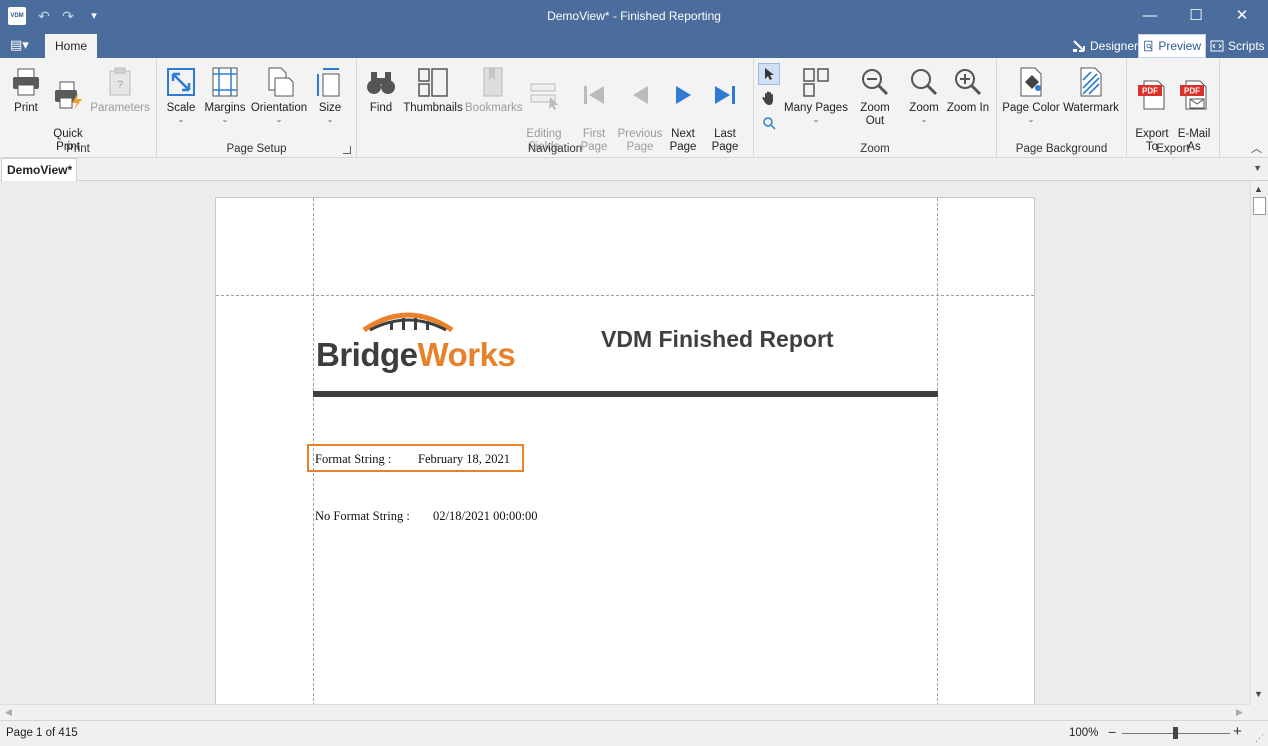 This screenshot has height=746, width=1268. I want to click on margins-label: Margins, so click(225, 108).